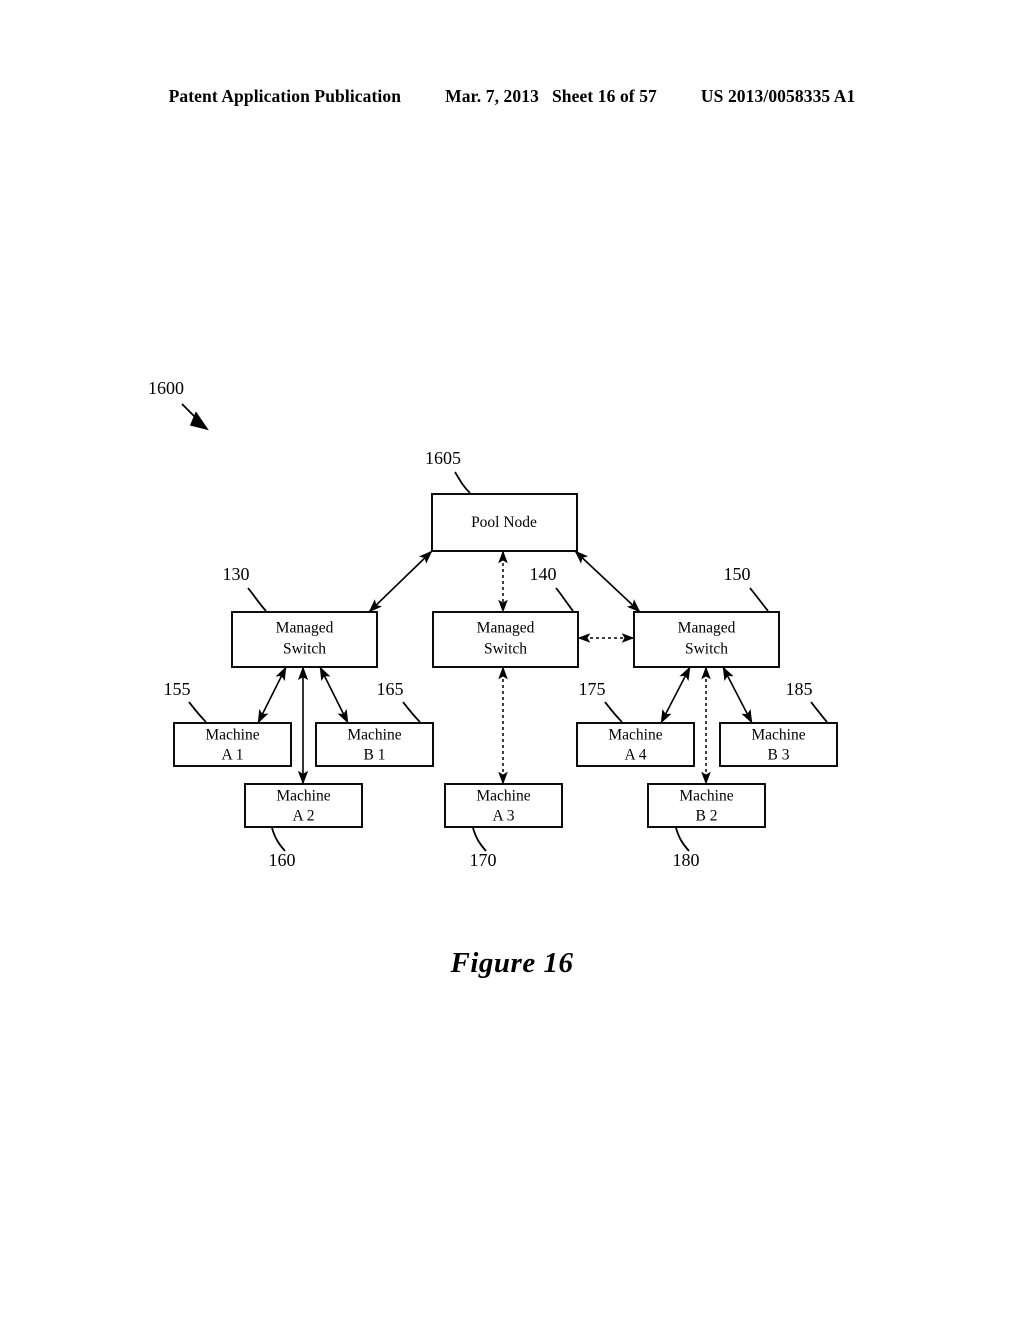 The height and width of the screenshot is (1320, 1024). I want to click on ref-label-140: 140, so click(543, 574).